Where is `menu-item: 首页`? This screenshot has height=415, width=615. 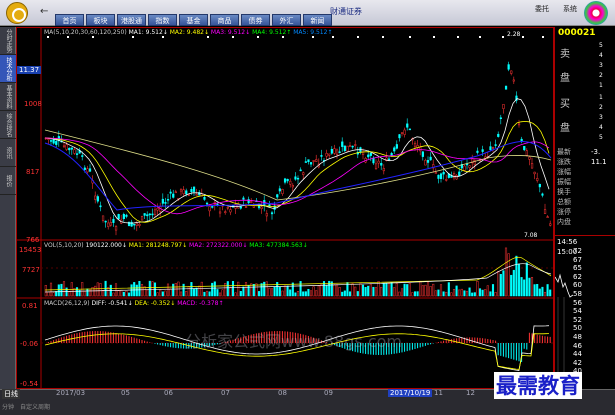
menu-item: 首页 is located at coordinates (69, 20).